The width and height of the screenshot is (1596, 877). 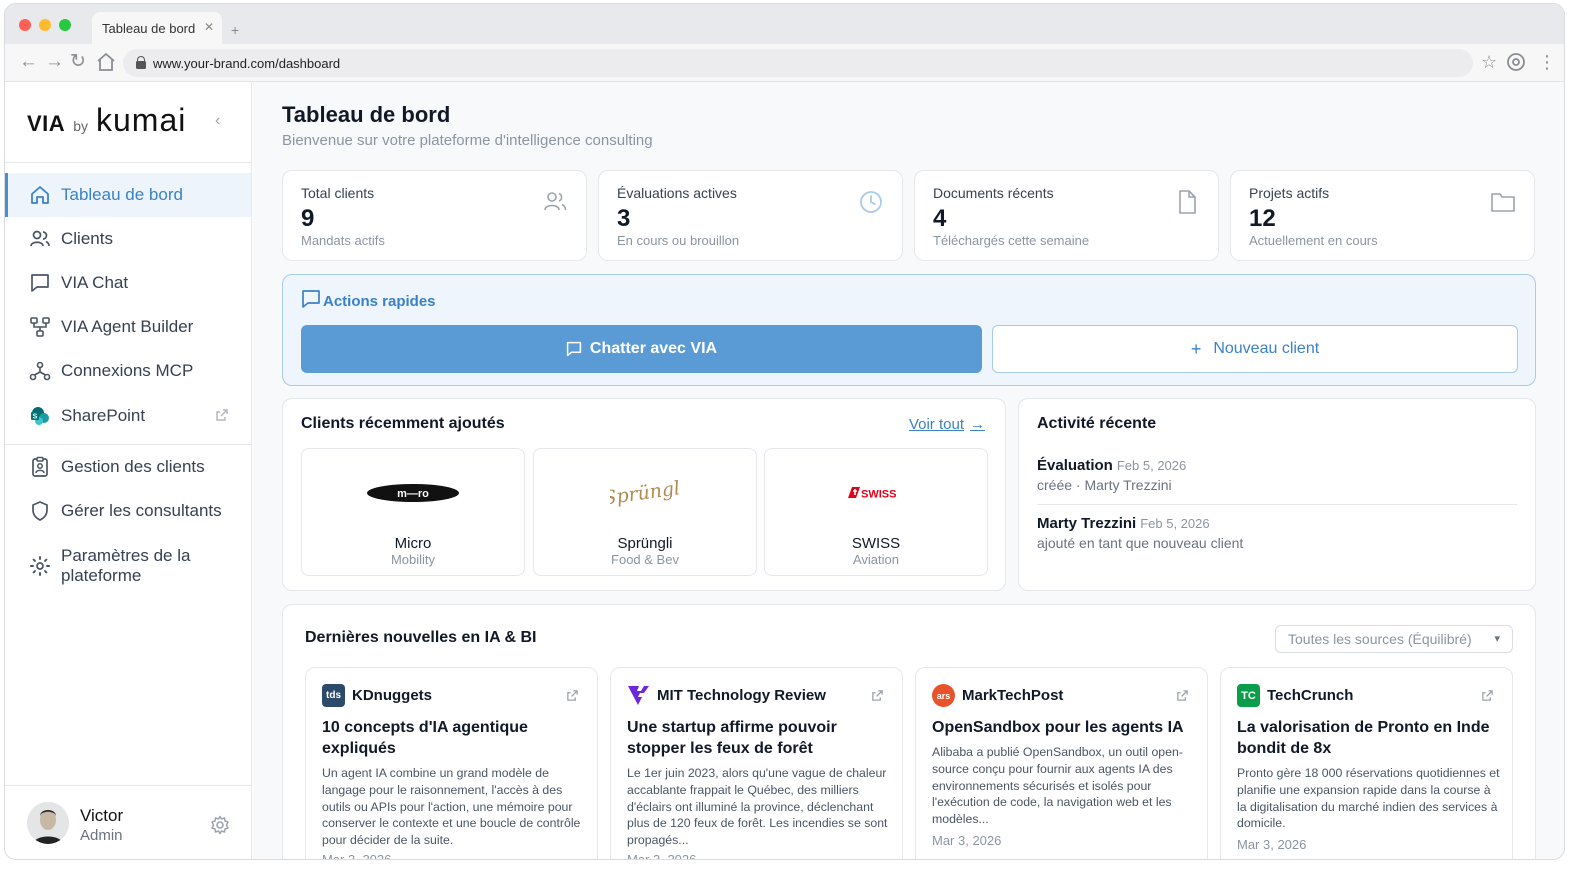 What do you see at coordinates (1187, 202) in the screenshot?
I see `document-icon` at bounding box center [1187, 202].